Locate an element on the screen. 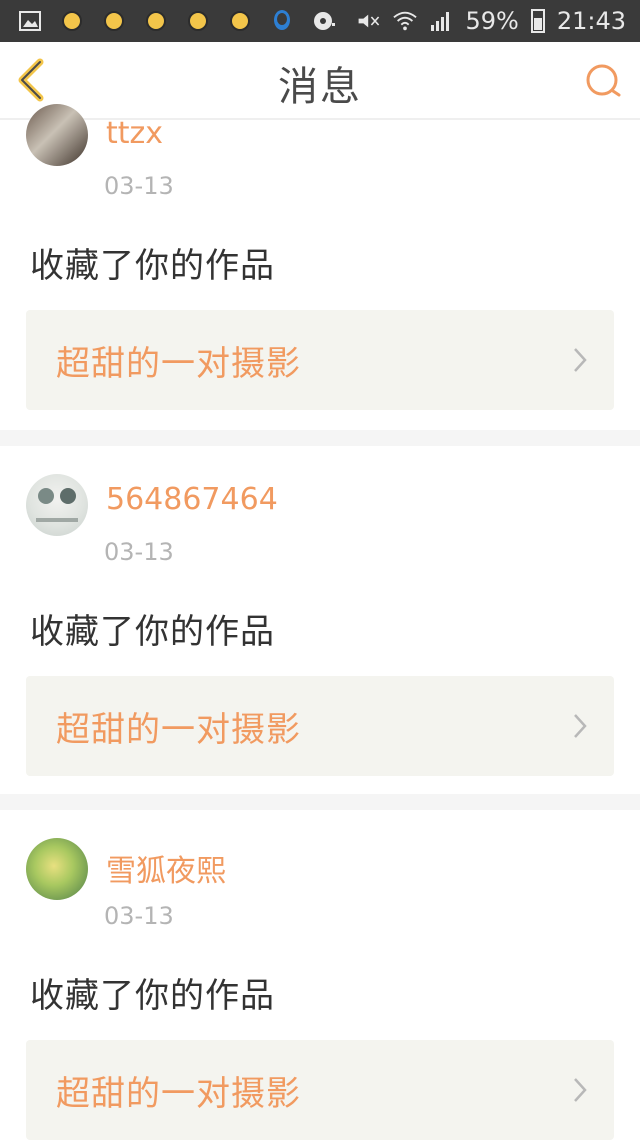  wifi-icon is located at coordinates (405, 21).